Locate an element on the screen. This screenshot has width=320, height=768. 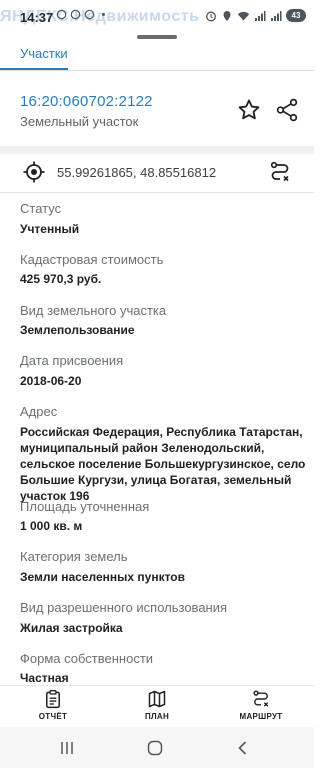
home-button is located at coordinates (155, 748).